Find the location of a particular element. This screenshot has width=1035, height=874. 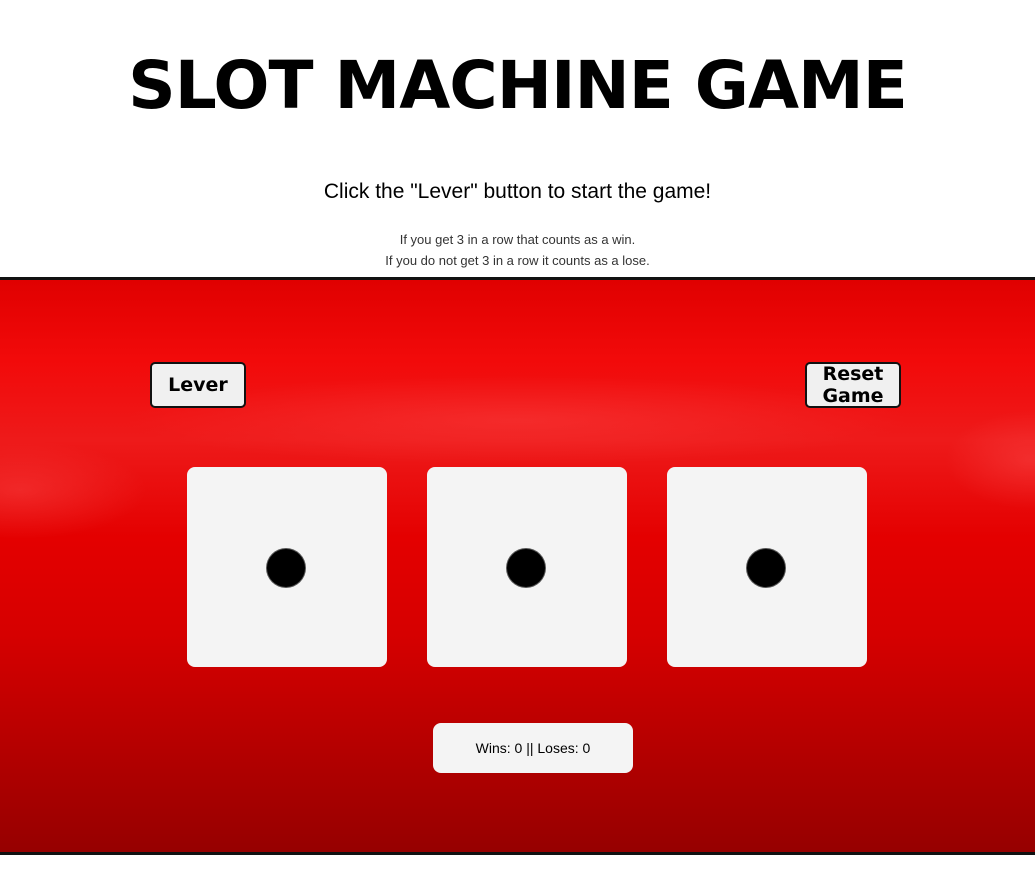

page-title: SLOT MACHINE GAME is located at coordinates (518, 85).